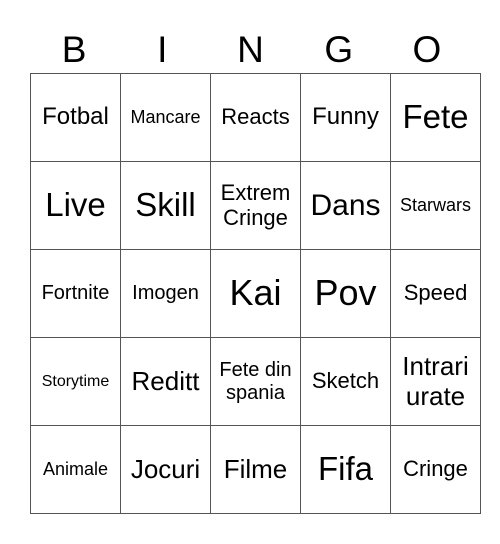 This screenshot has width=500, height=544. Describe the element at coordinates (162, 49) in the screenshot. I see `header-letter-i: I` at that location.